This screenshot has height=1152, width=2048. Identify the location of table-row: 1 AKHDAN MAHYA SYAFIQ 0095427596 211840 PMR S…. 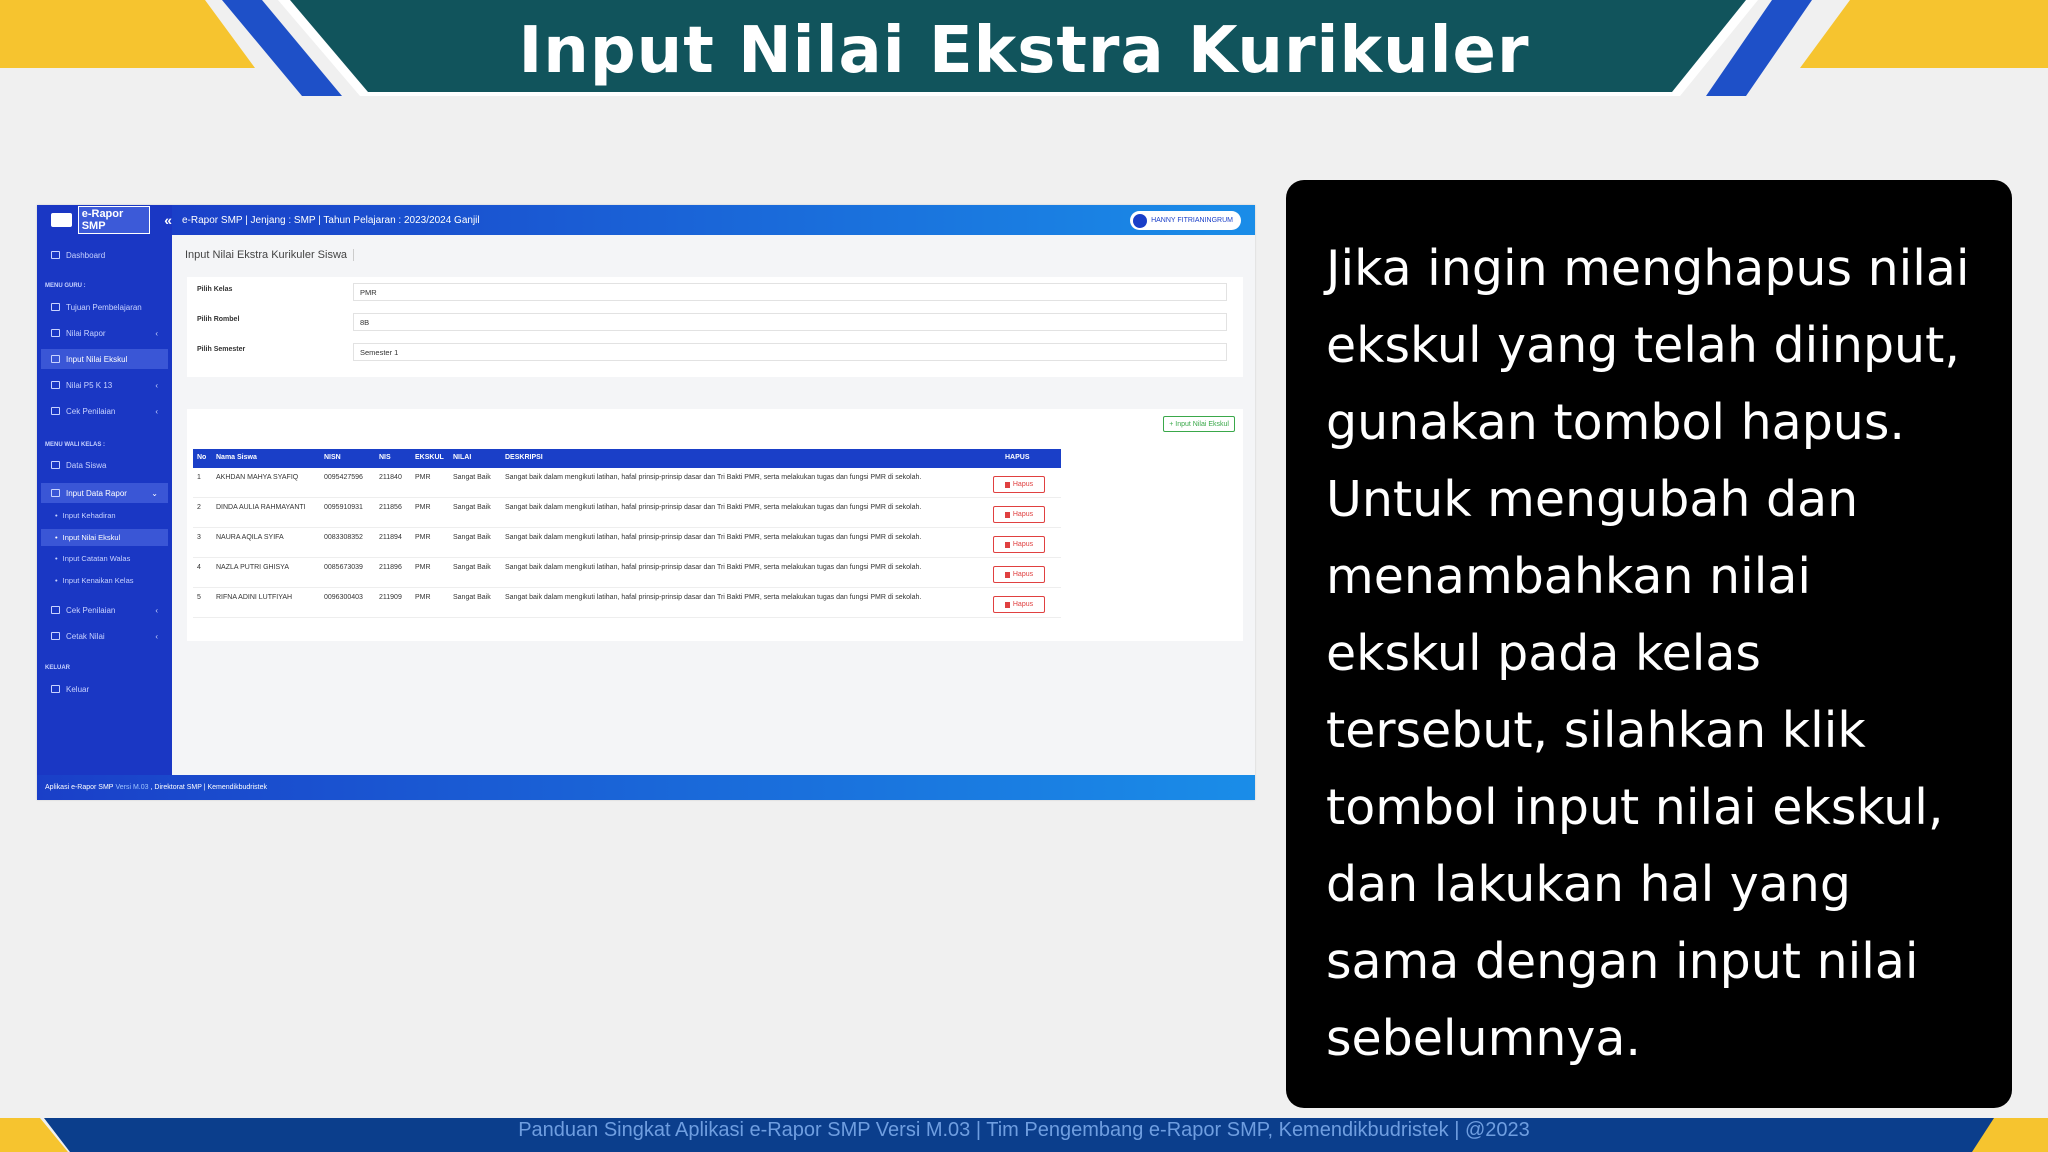
(627, 483).